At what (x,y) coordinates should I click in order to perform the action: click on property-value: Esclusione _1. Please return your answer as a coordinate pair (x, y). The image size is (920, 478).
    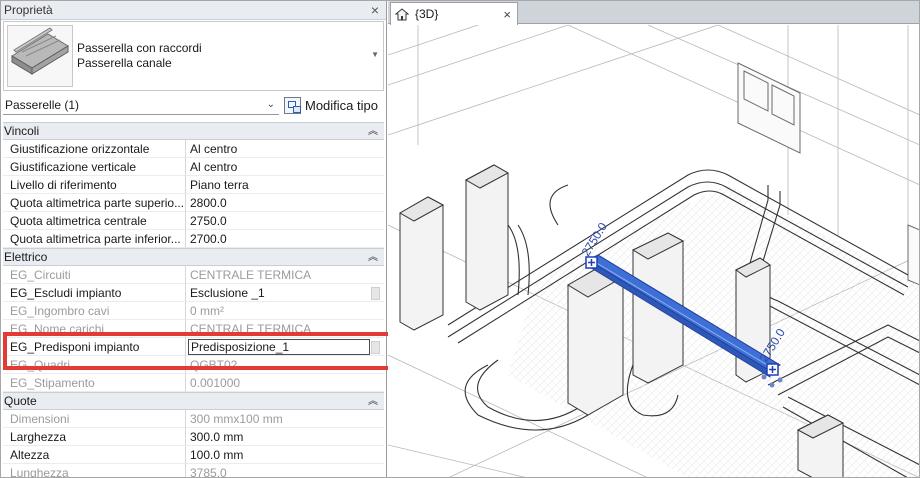
    Looking at the image, I should click on (285, 293).